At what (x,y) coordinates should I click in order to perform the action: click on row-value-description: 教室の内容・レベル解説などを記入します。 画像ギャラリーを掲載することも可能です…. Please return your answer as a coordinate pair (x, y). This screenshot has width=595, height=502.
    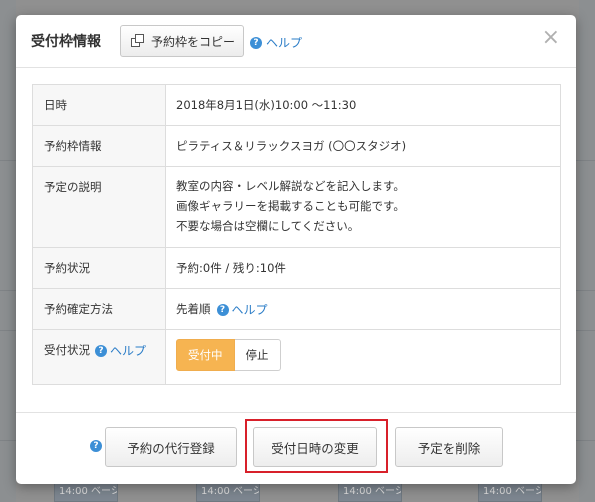
    Looking at the image, I should click on (363, 207).